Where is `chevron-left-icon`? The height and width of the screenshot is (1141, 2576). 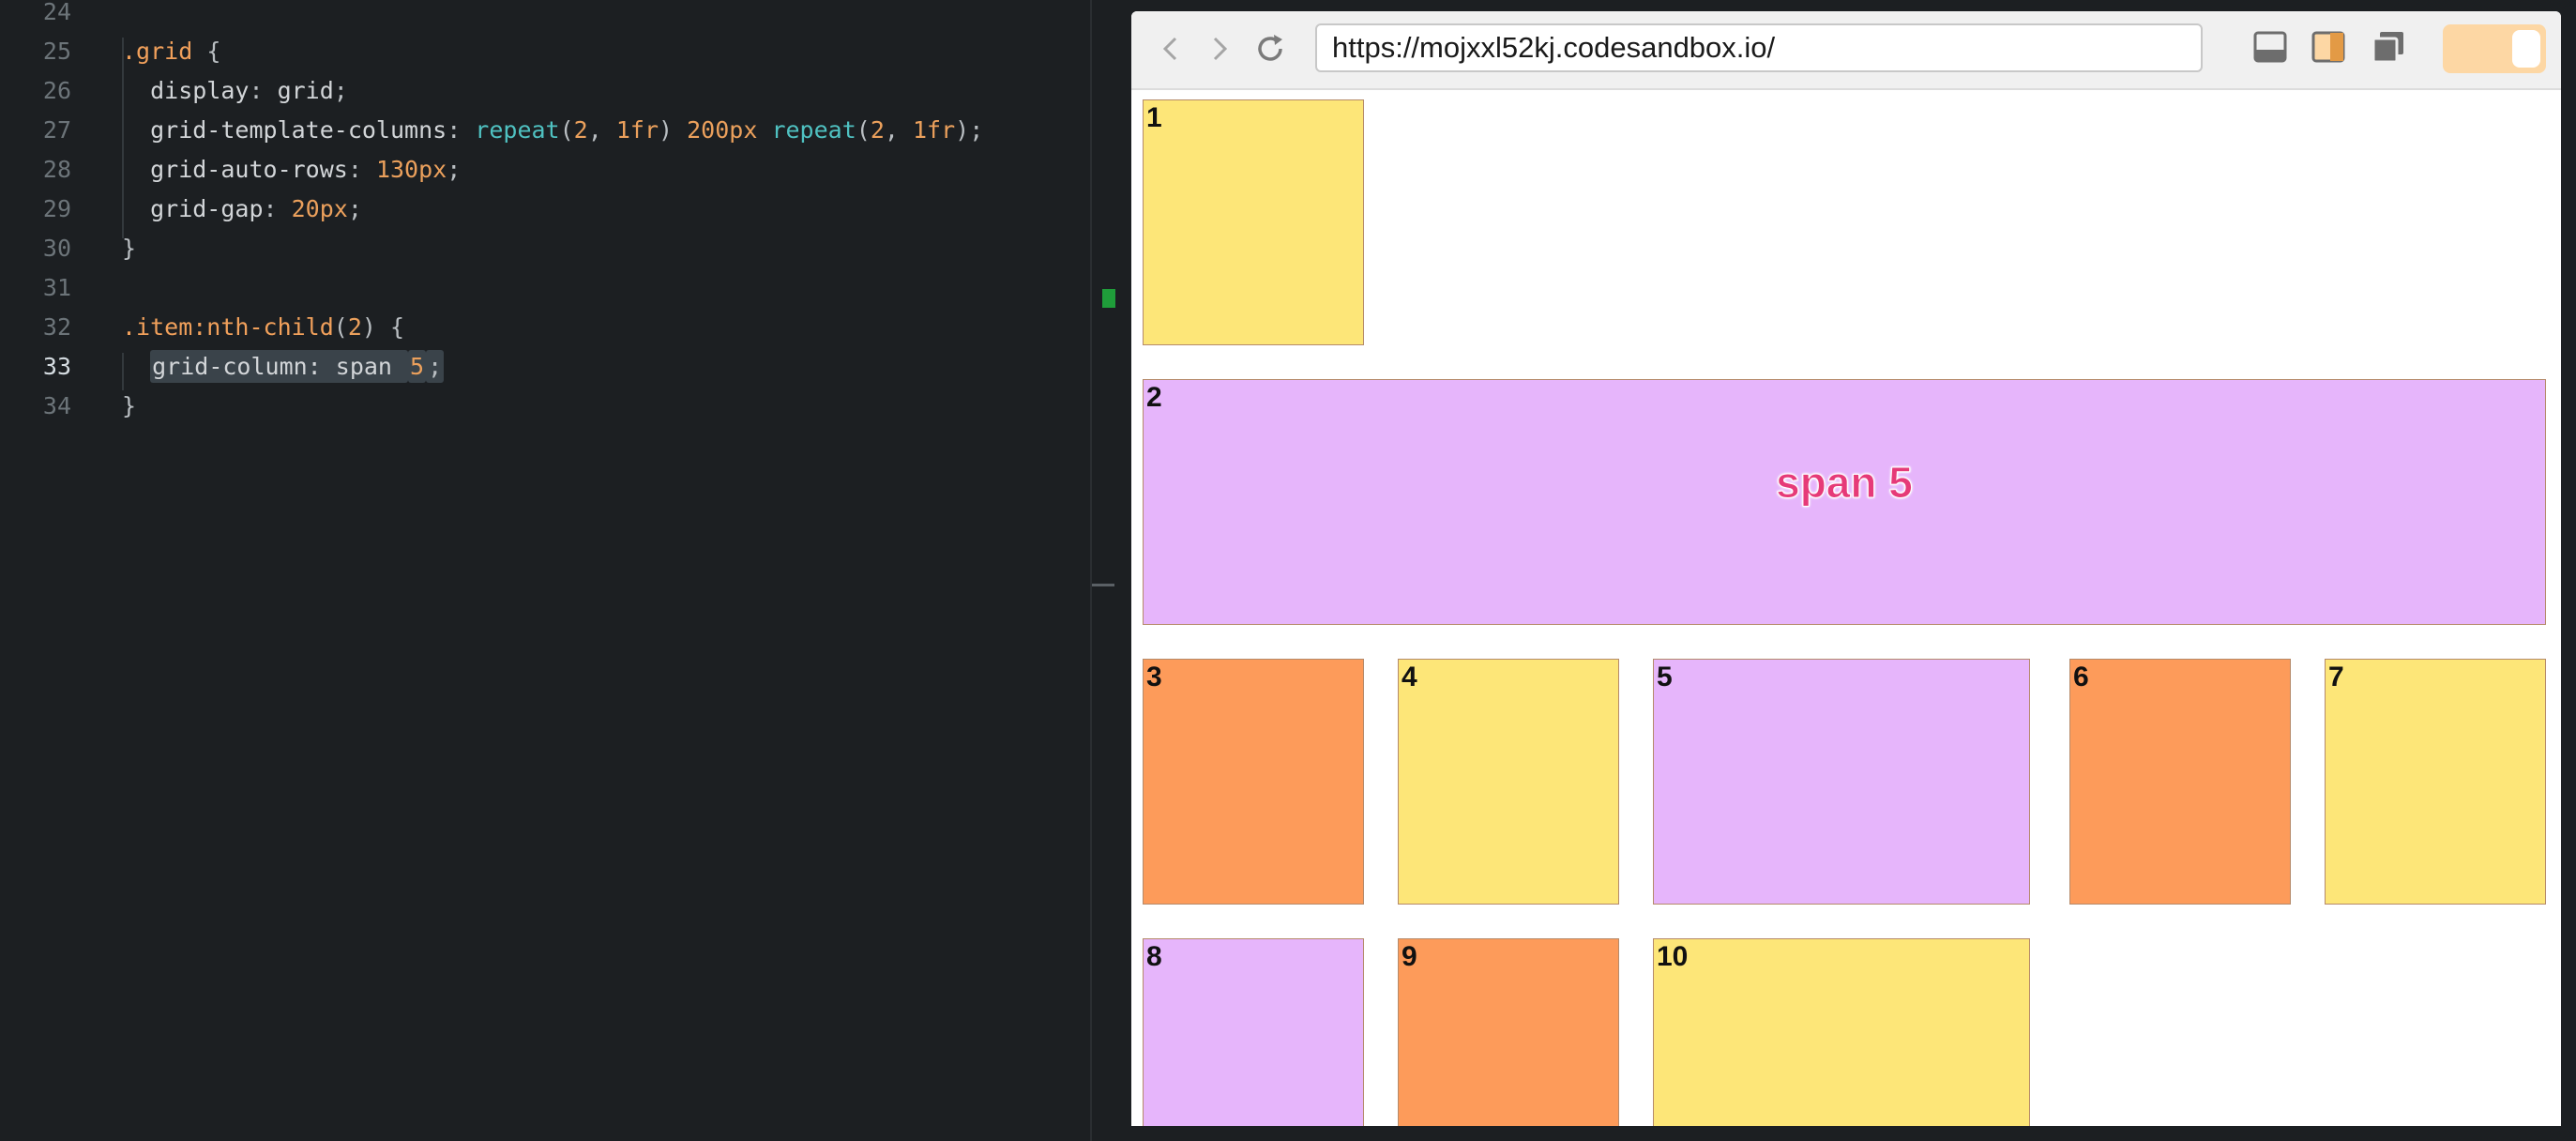
chevron-left-icon is located at coordinates (1169, 49).